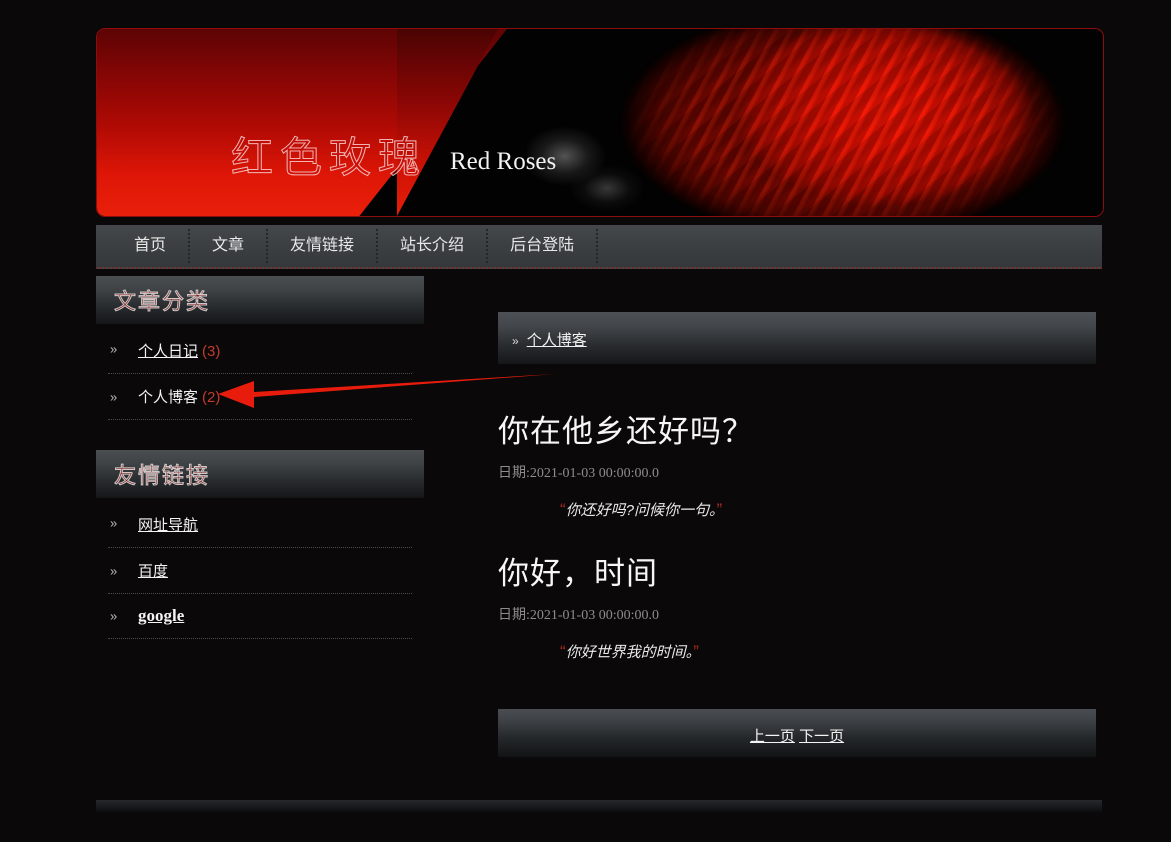  I want to click on article-excerpt-text: 你还好吗?问候你一句。, so click(641, 510).